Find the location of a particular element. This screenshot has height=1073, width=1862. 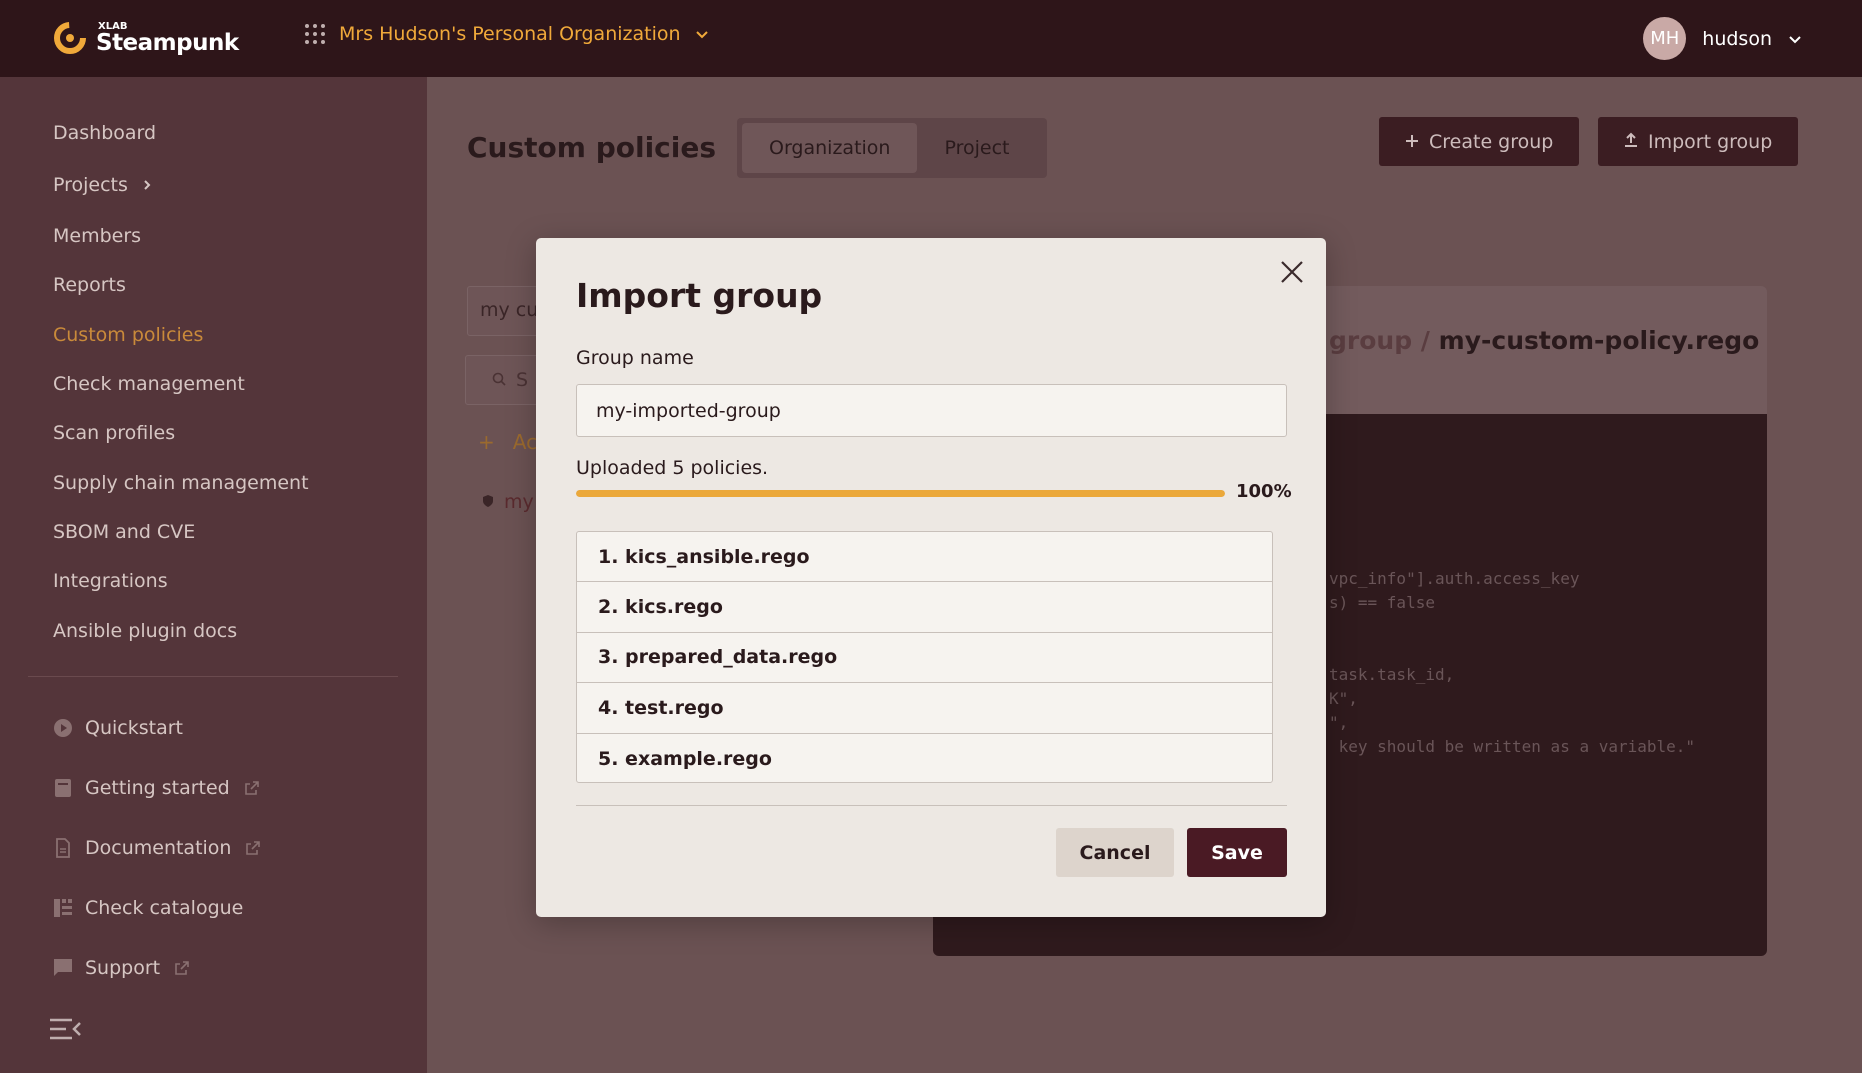

sidebar-item-dashboard: Dashboard is located at coordinates (104, 133).